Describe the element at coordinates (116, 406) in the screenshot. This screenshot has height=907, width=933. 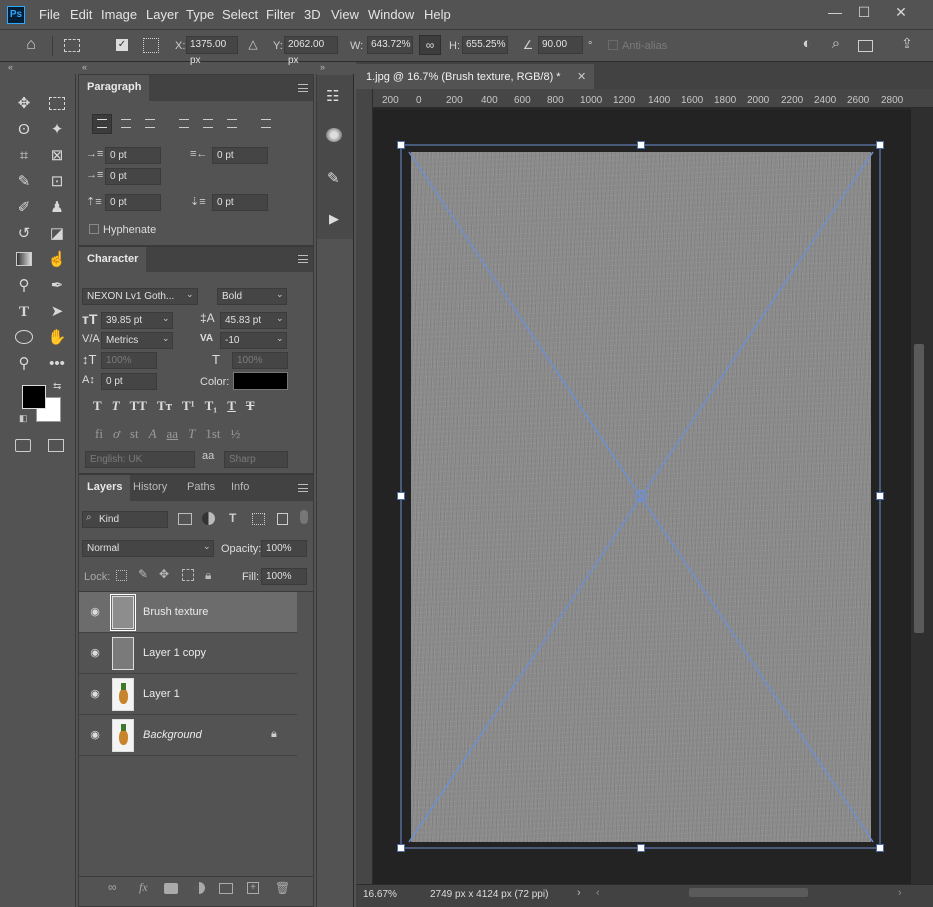
I see `faux-italic-button: T` at that location.